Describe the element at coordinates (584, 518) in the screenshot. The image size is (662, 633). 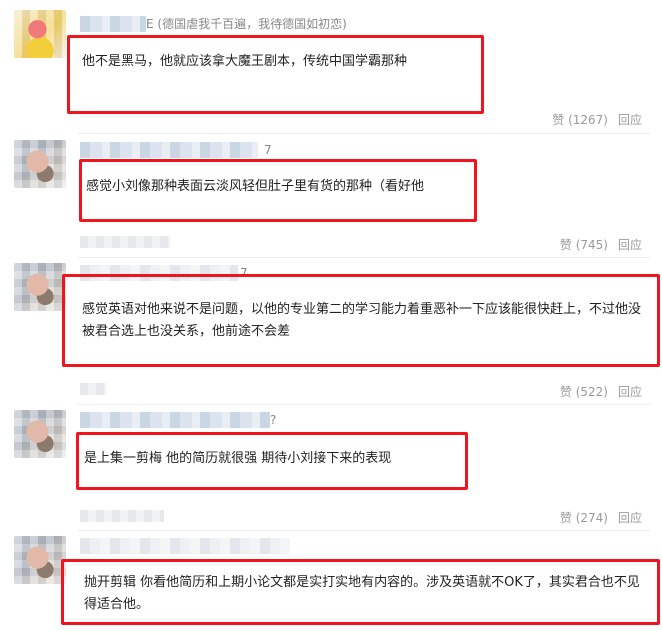
I see `like-button: 赞 (274)` at that location.